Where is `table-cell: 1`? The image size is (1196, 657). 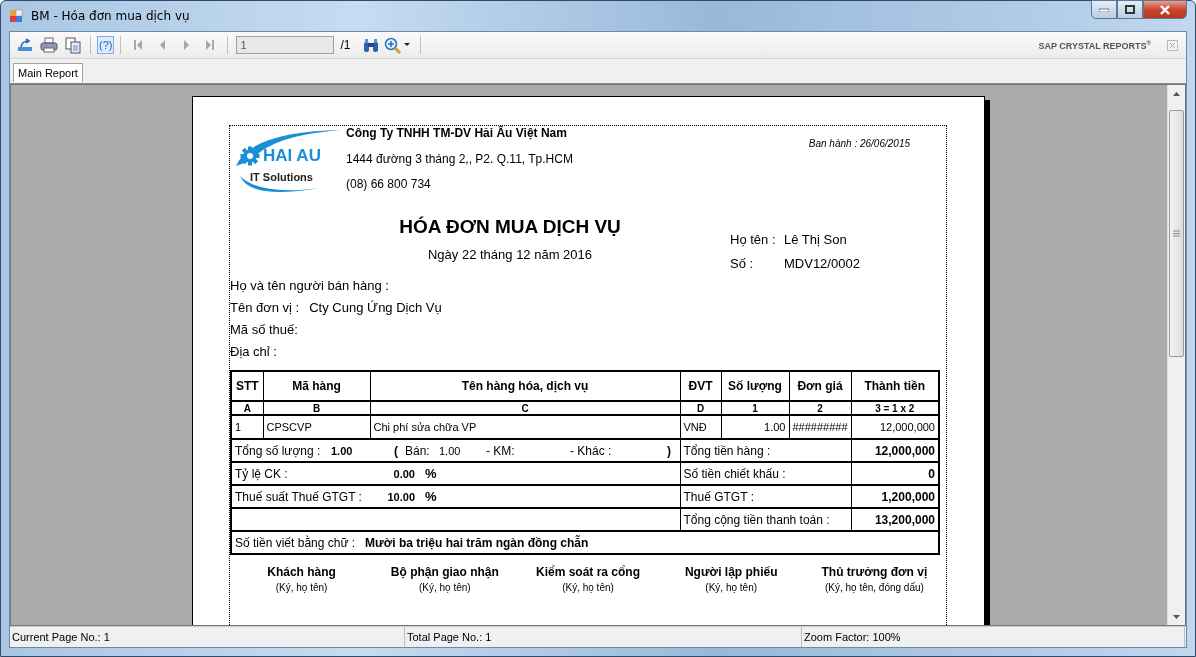 table-cell: 1 is located at coordinates (247, 427).